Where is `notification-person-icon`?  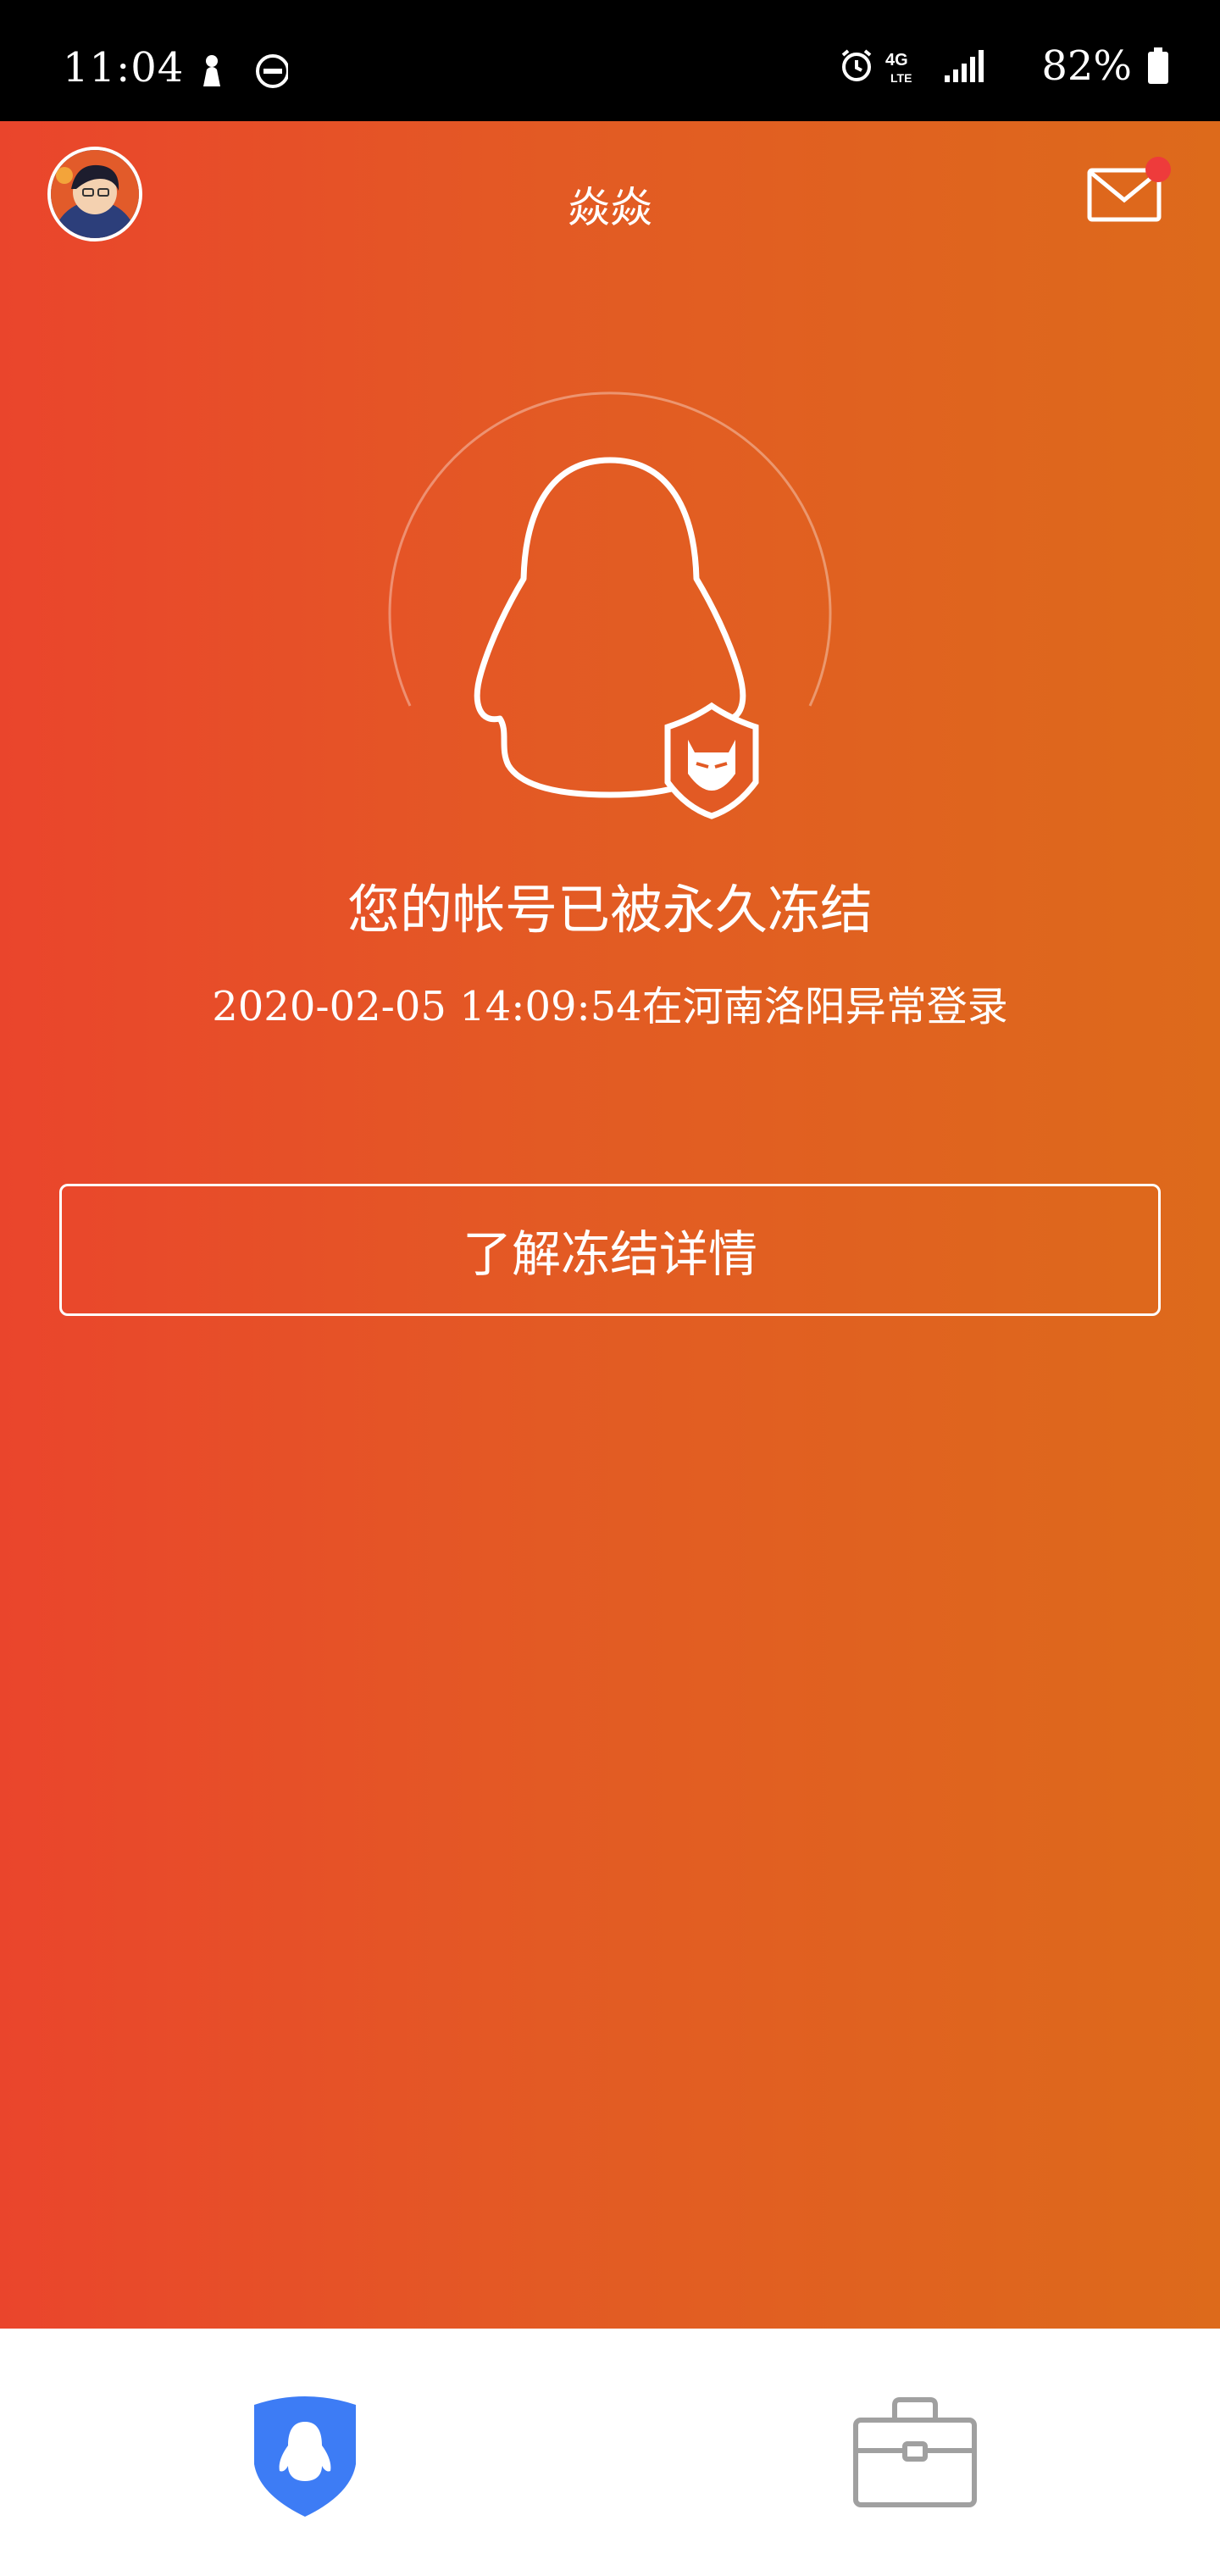 notification-person-icon is located at coordinates (211, 70).